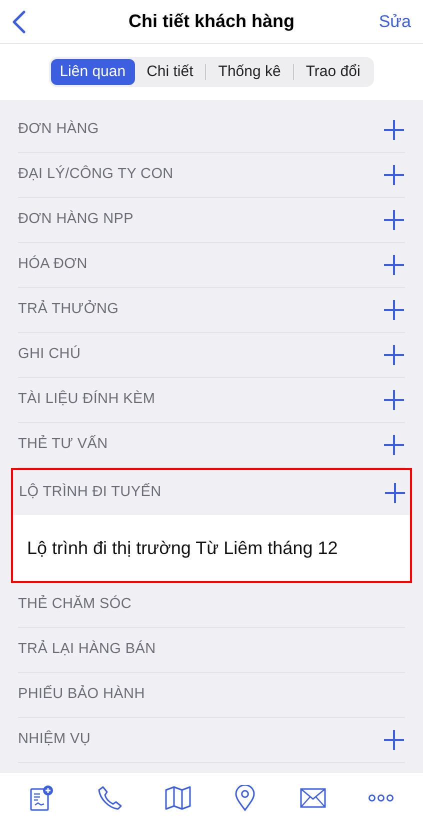 The image size is (423, 822). Describe the element at coordinates (90, 492) in the screenshot. I see `section-label: LỘ TRÌNH ĐI TUYẾN` at that location.